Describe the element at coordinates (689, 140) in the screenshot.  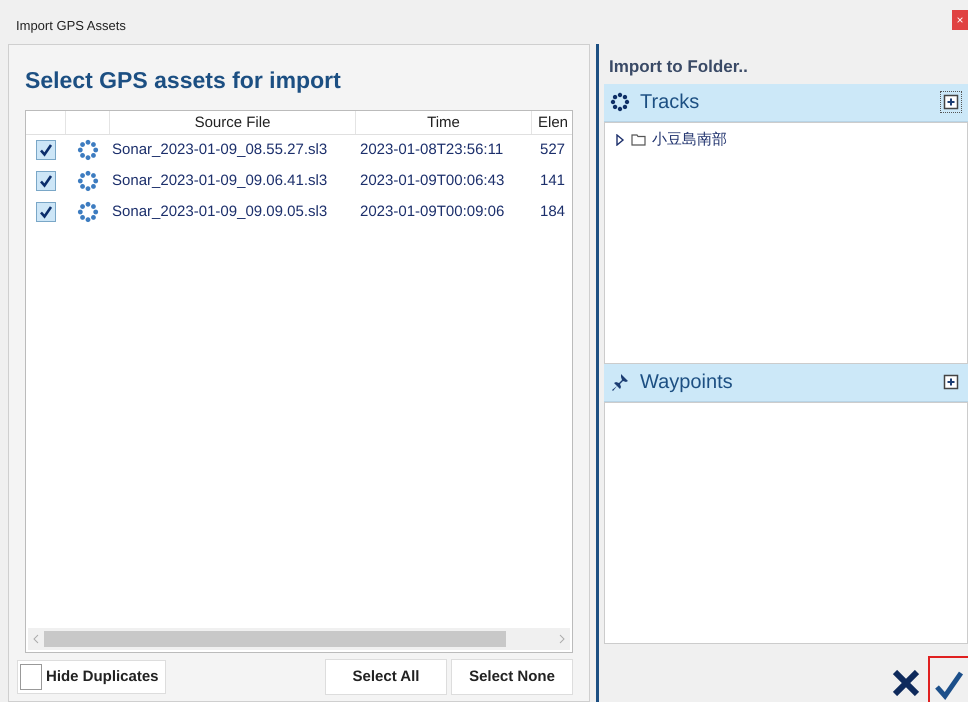
I see `folder-name: 小豆島南部` at that location.